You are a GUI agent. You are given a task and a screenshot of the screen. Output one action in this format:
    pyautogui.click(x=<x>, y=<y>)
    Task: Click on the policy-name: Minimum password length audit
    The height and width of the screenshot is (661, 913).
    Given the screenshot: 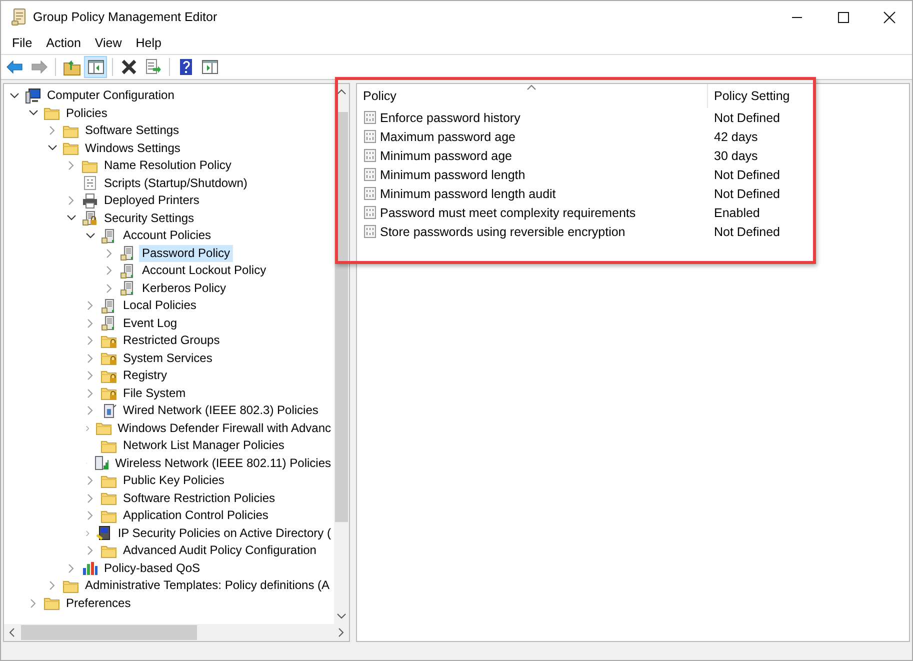 What is the action you would take?
    pyautogui.click(x=468, y=193)
    